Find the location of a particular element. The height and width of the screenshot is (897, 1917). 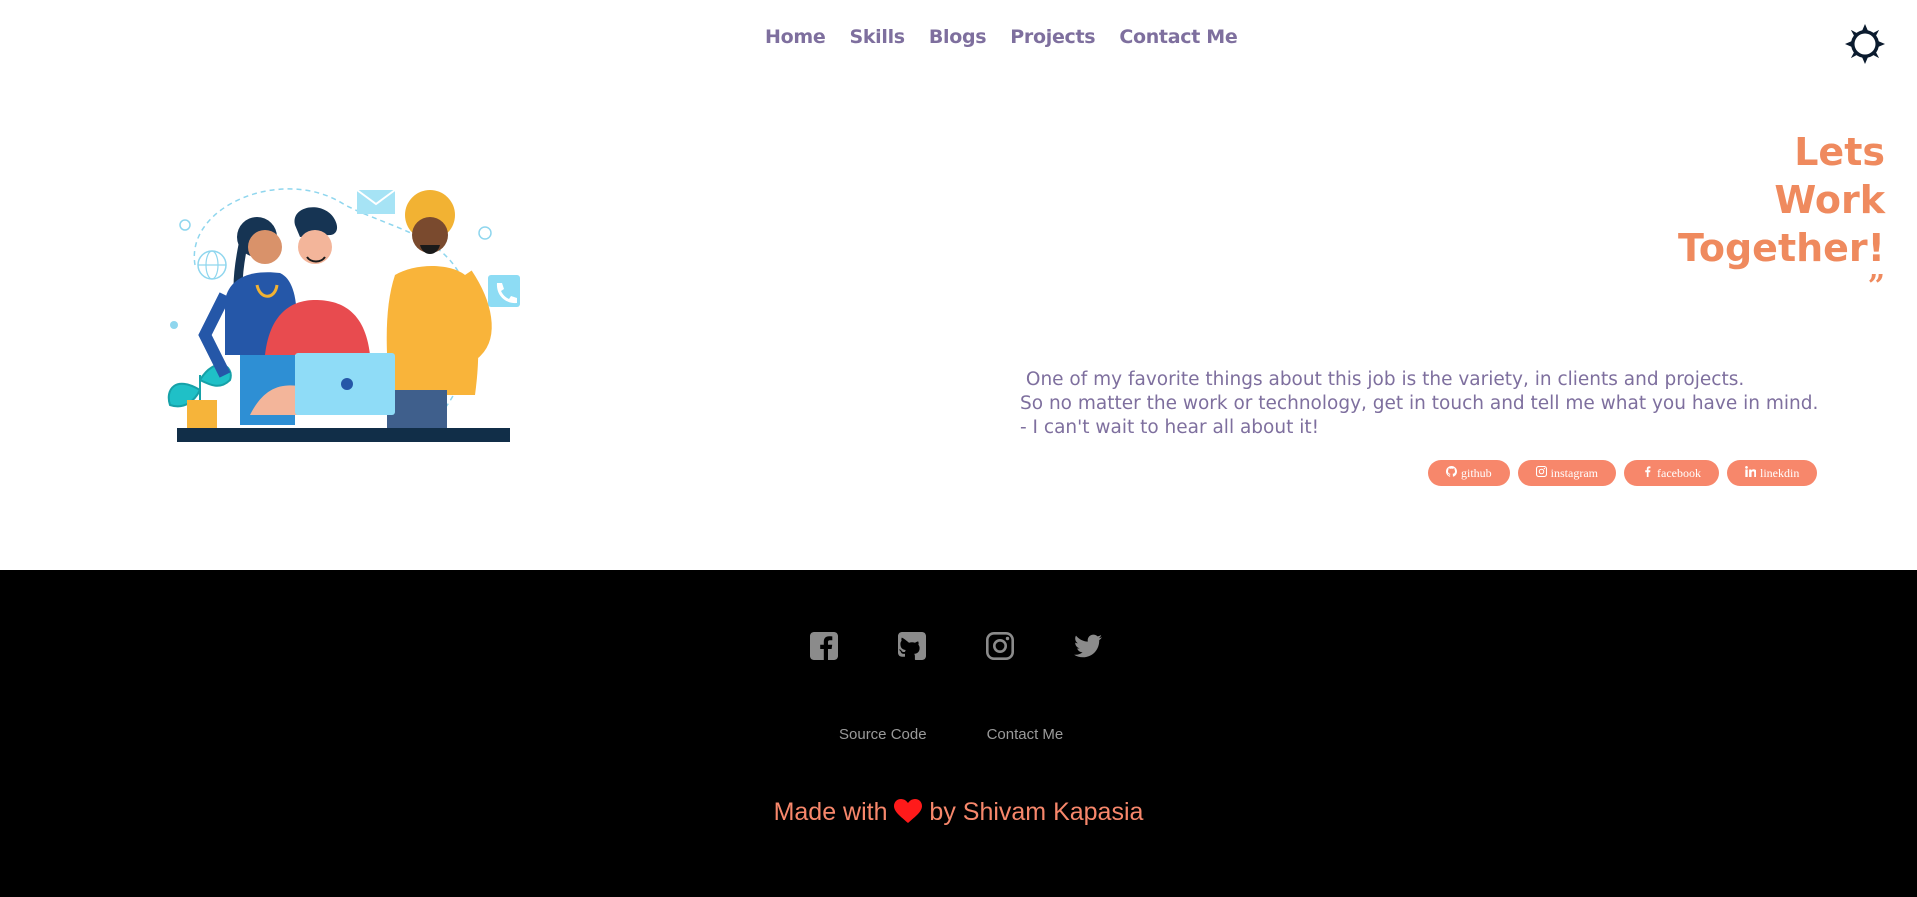

nav-link-home: Home is located at coordinates (795, 37).